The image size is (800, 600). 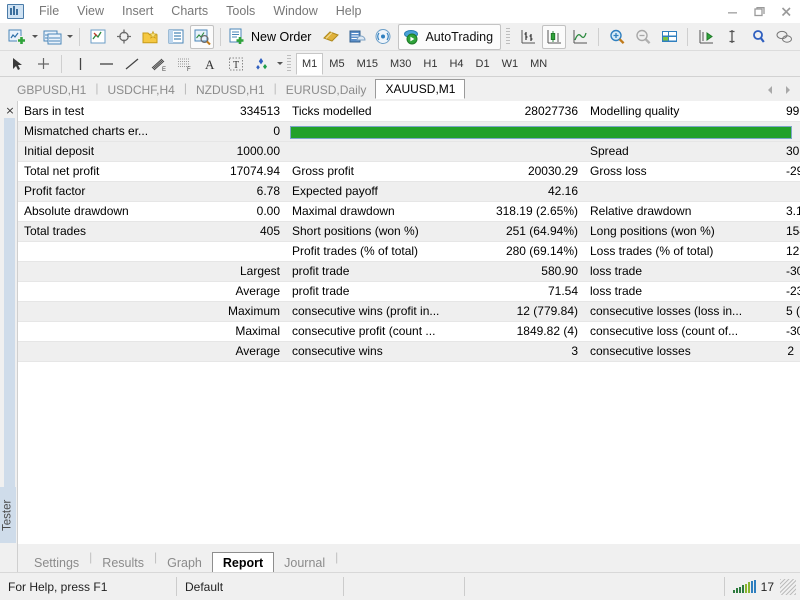 What do you see at coordinates (17, 64) in the screenshot?
I see `cursor-icon` at bounding box center [17, 64].